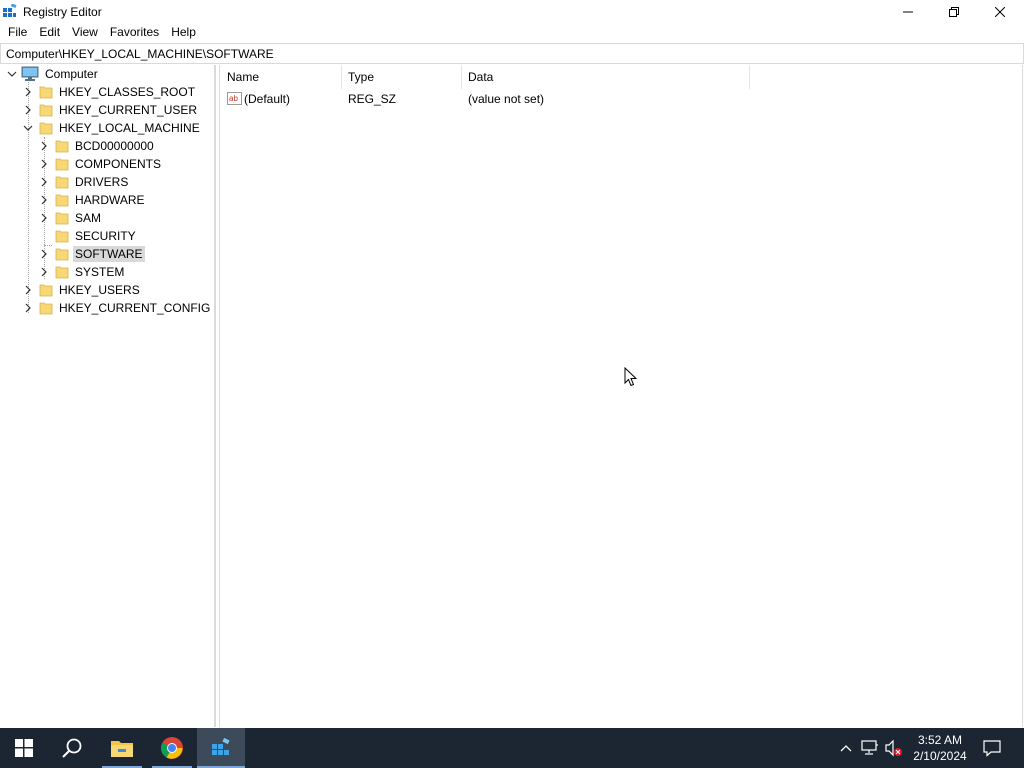 The image size is (1024, 768). Describe the element at coordinates (372, 99) in the screenshot. I see `value-type: REG_SZ` at that location.